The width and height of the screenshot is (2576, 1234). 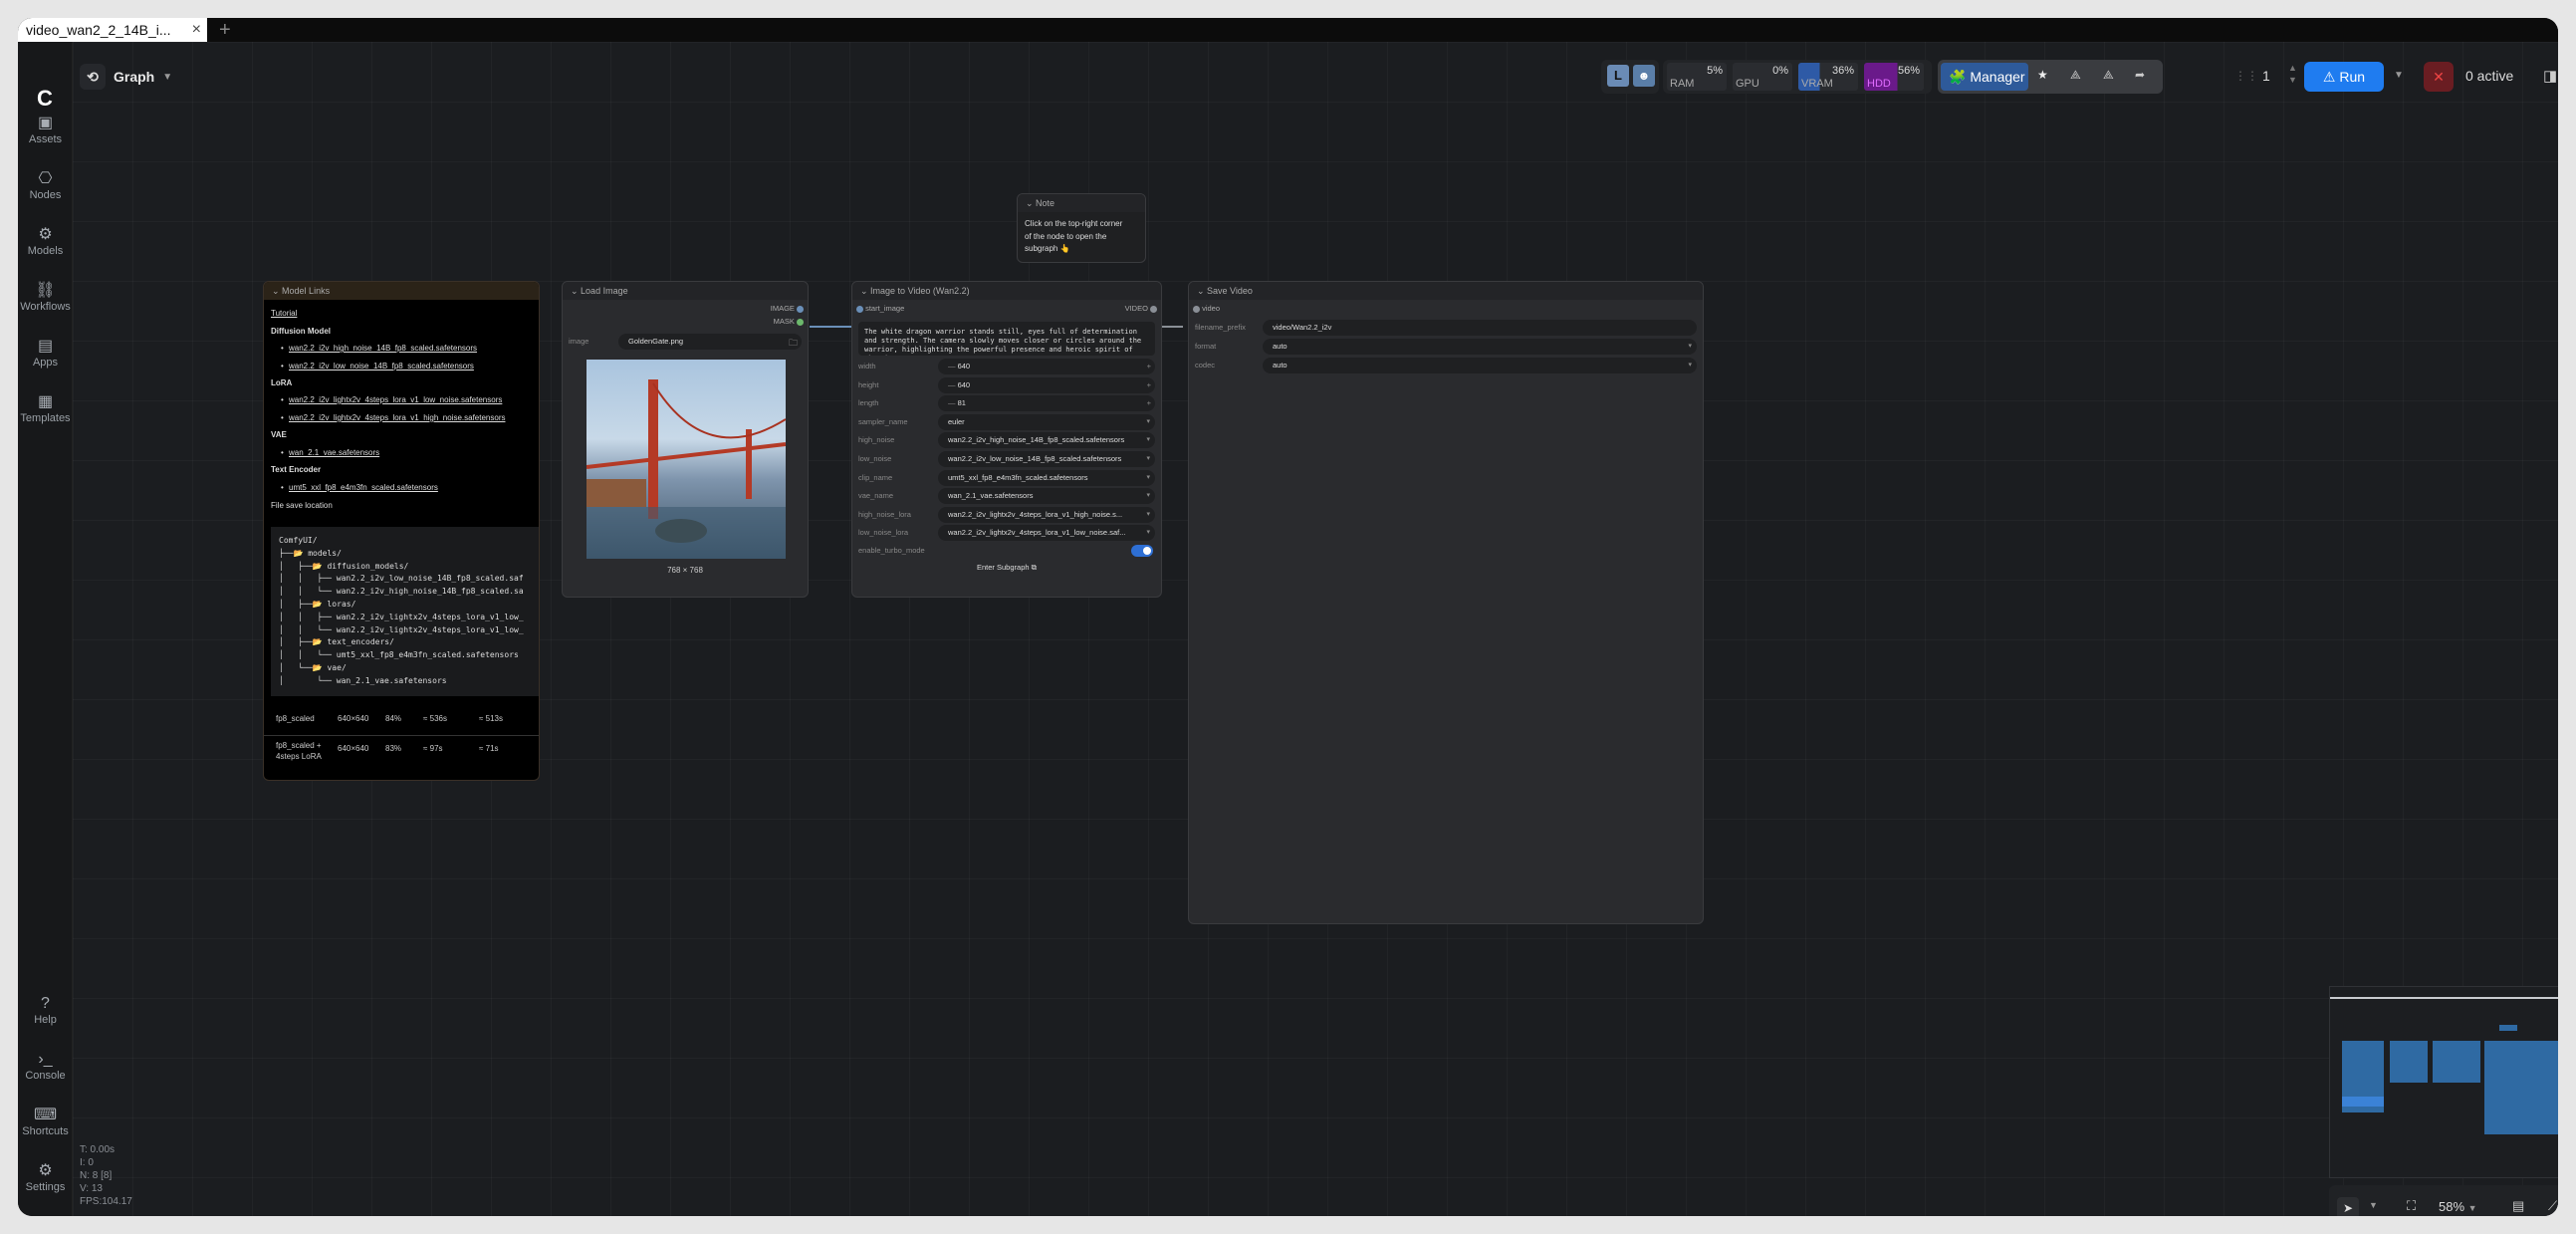 I want to click on l-extension-icon: L, so click(x=1618, y=76).